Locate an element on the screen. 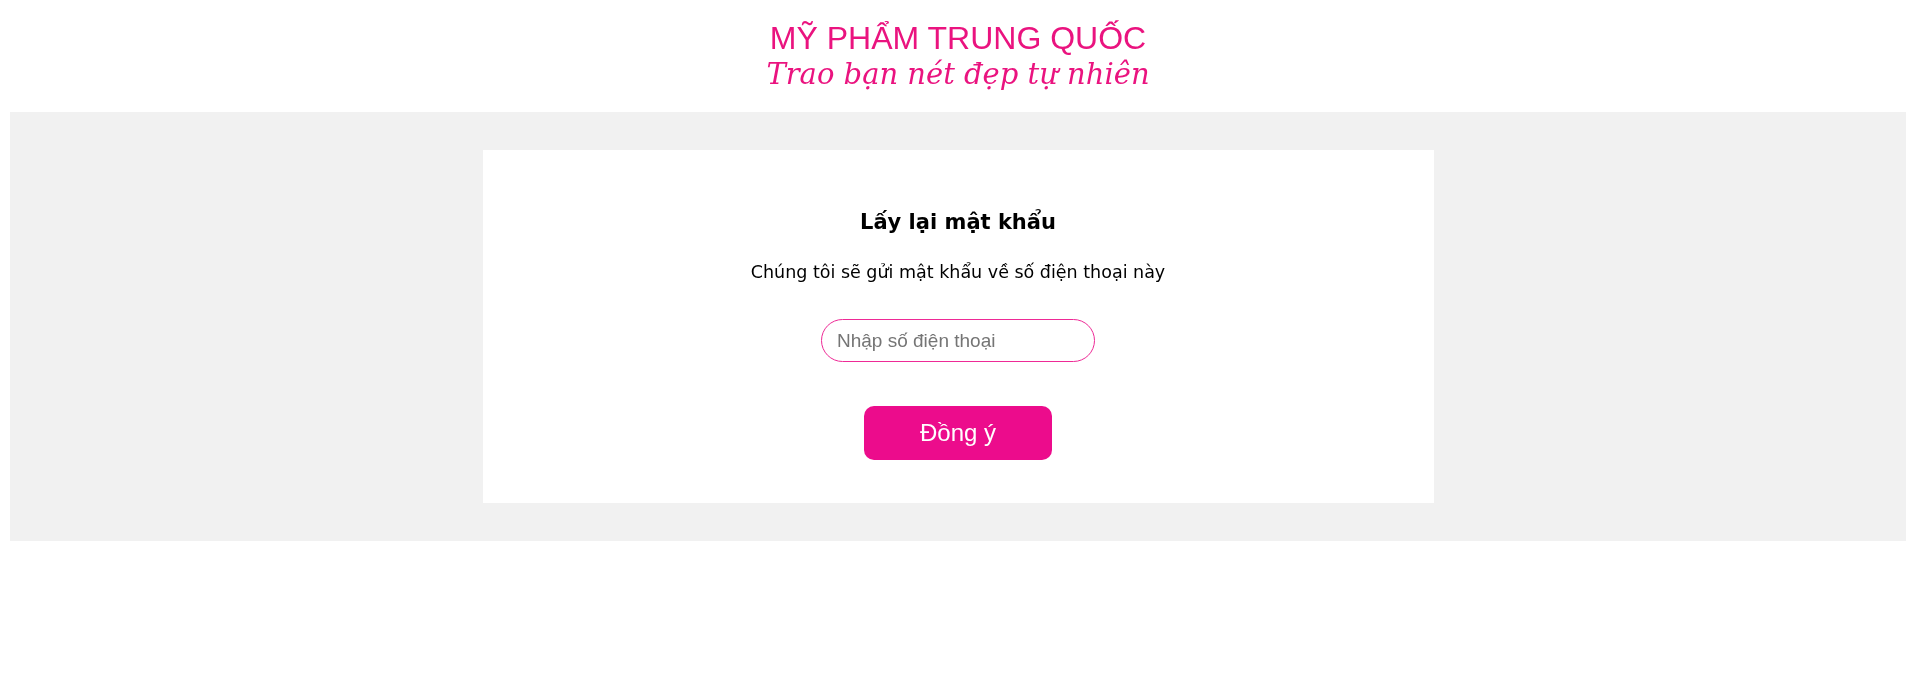  tagline: Trao bạn nét đẹp tự nhiên is located at coordinates (958, 74).